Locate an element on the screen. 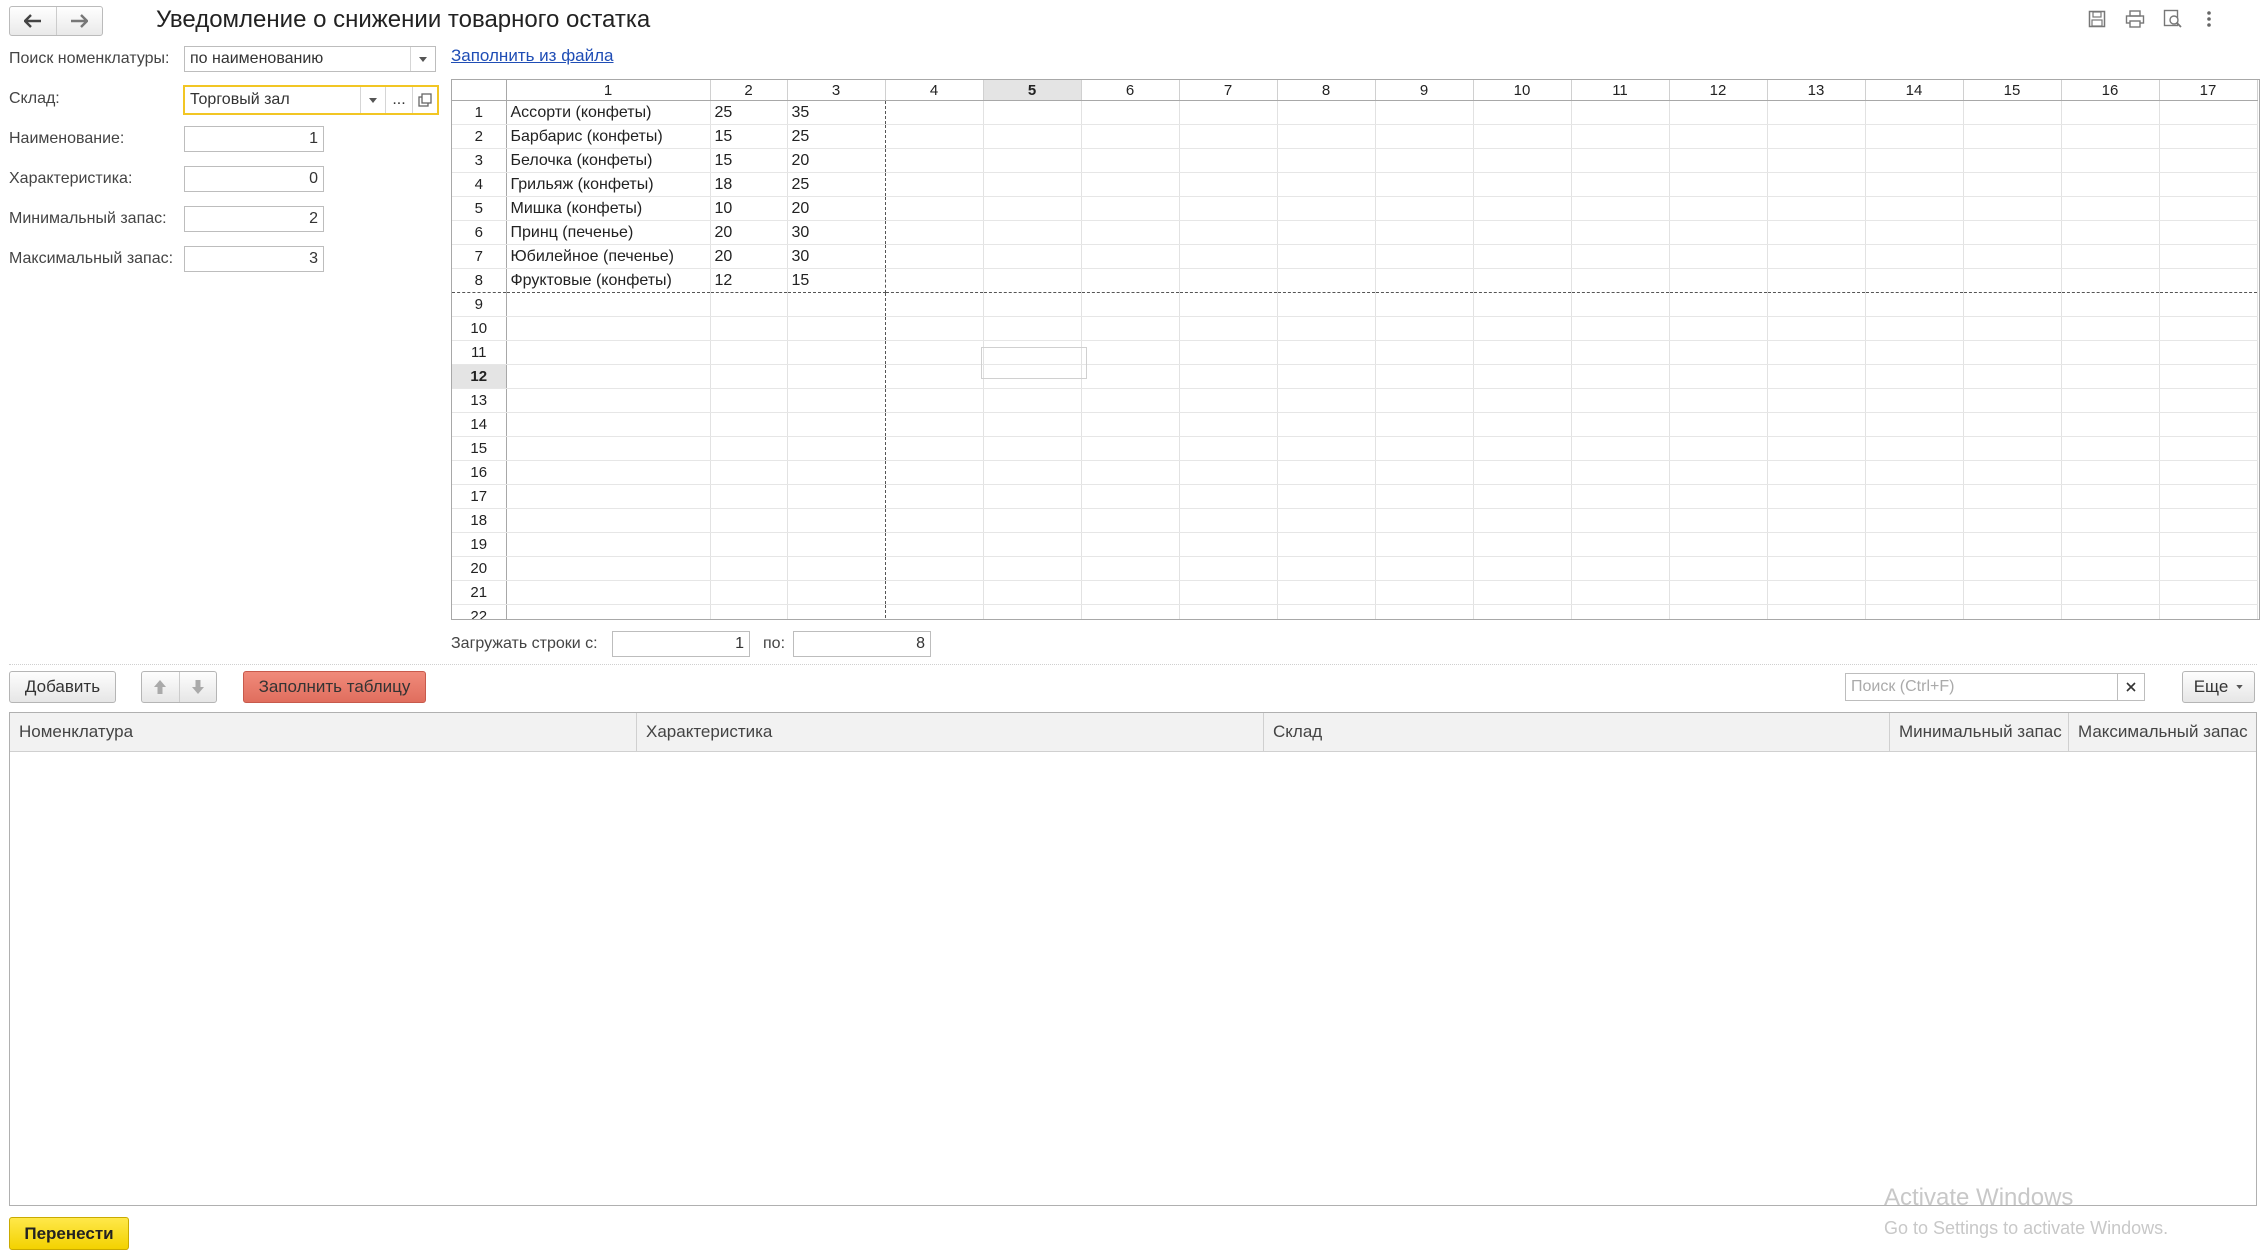  open-icon is located at coordinates (424, 100).